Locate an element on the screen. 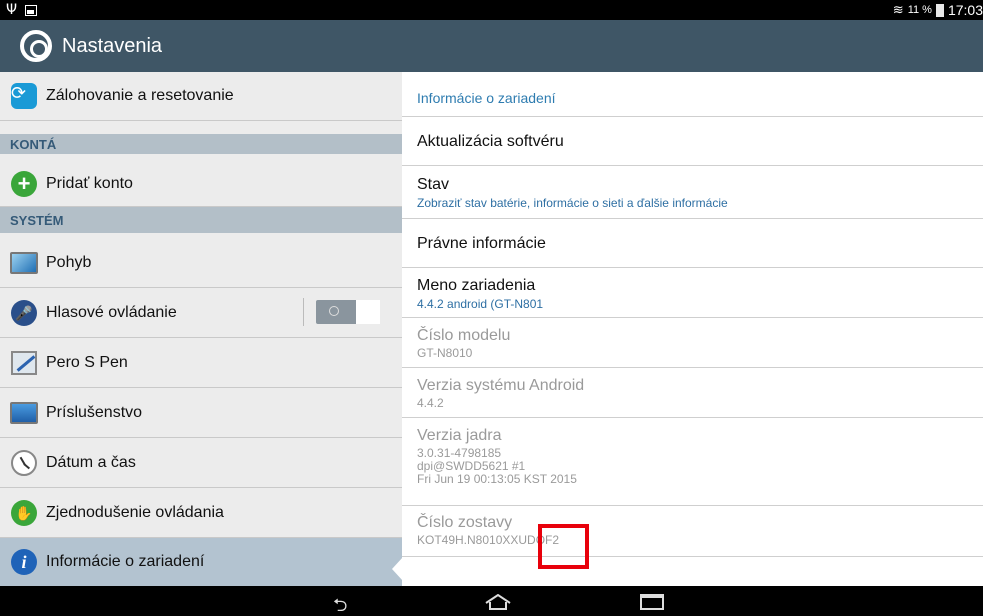  sidebar-item-label: Príslušenstvo is located at coordinates (94, 412).